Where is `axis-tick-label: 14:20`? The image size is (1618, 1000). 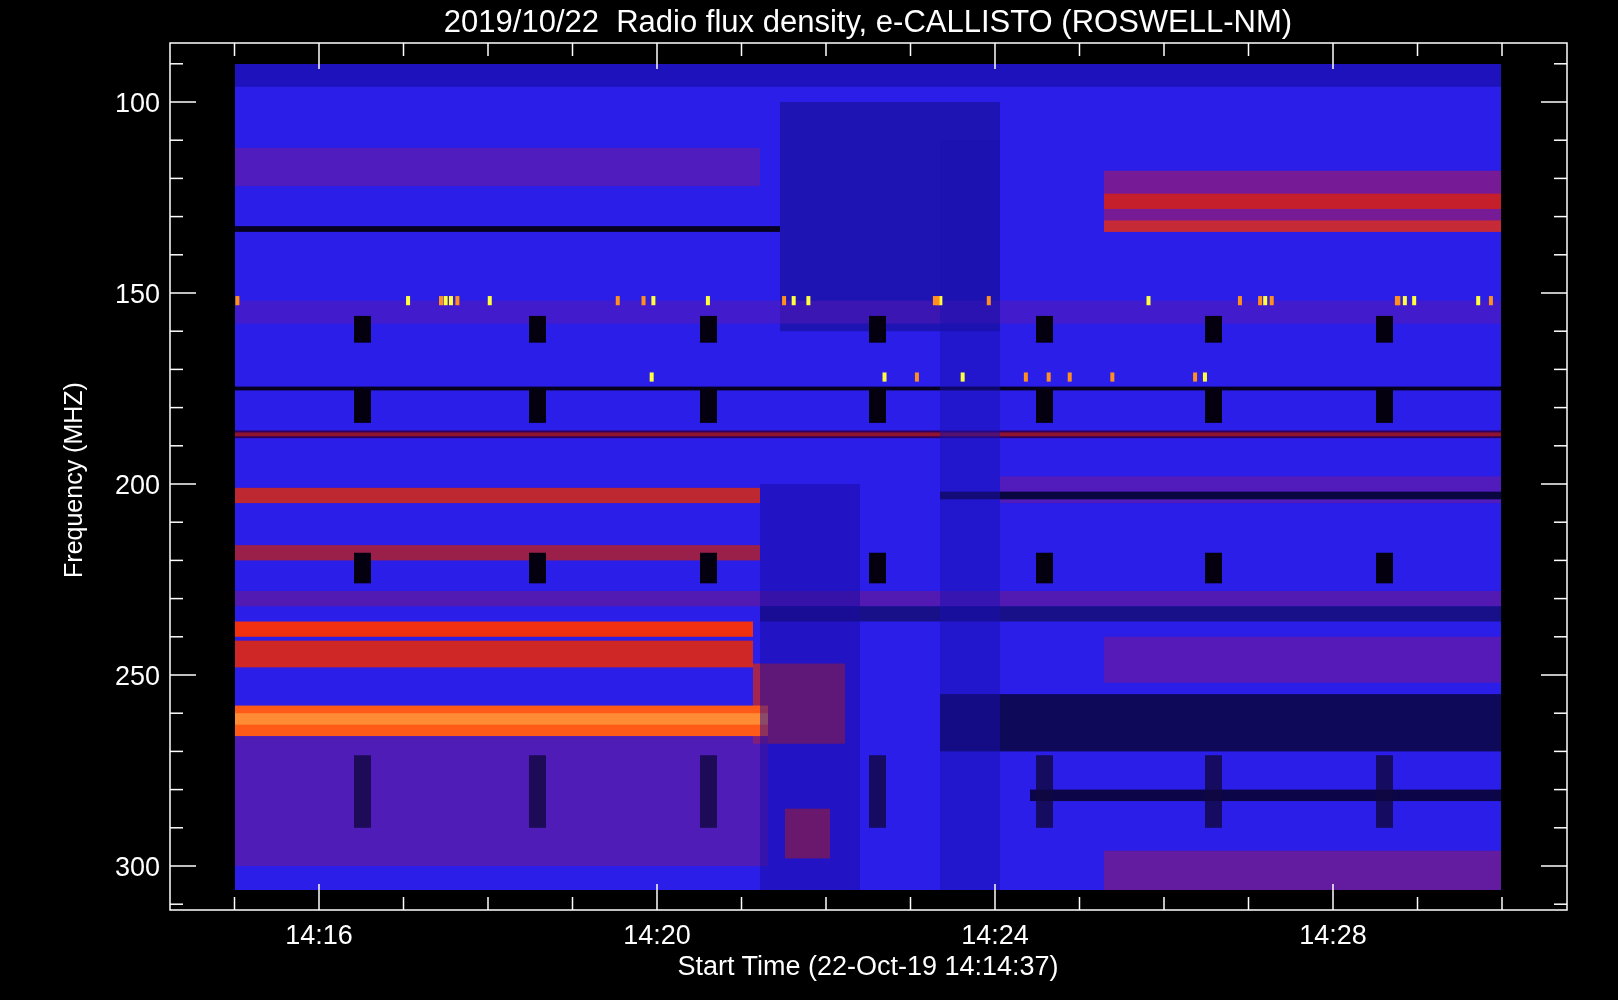 axis-tick-label: 14:20 is located at coordinates (657, 935).